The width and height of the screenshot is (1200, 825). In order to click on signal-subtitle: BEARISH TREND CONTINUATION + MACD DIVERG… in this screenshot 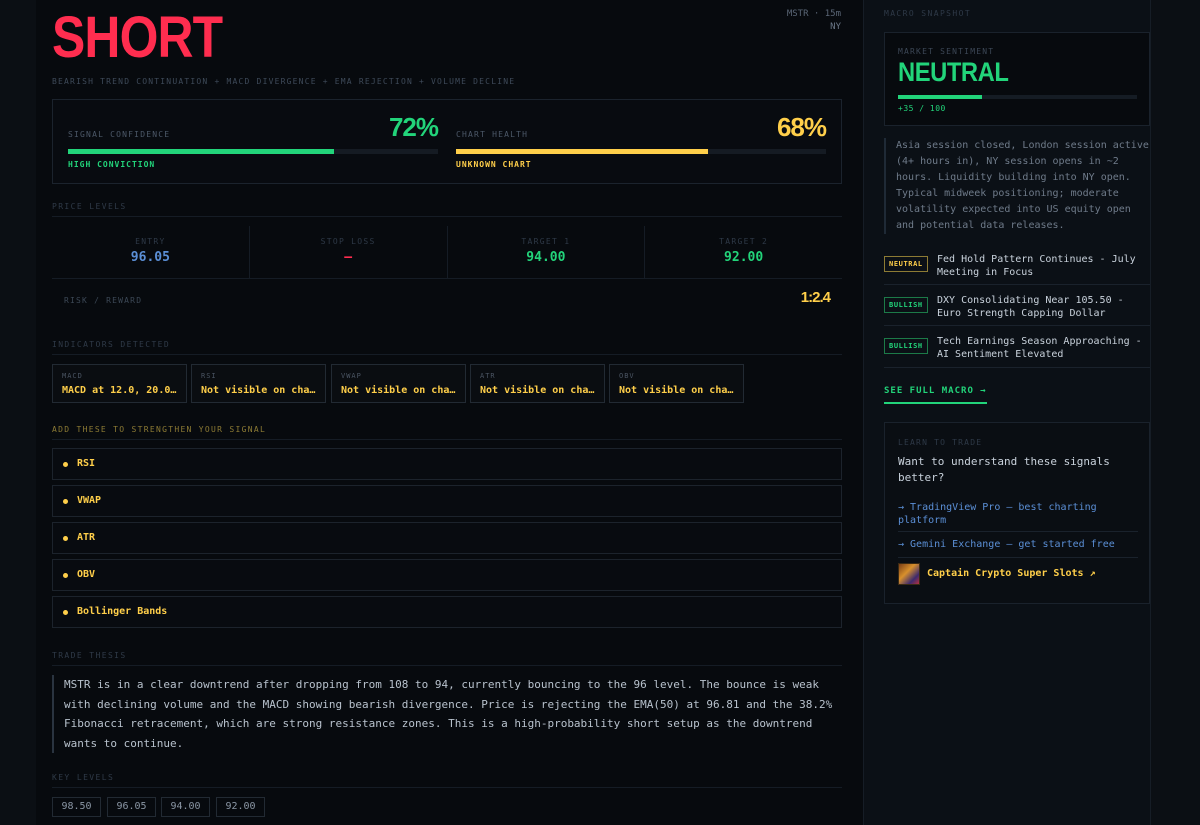, I will do `click(284, 81)`.